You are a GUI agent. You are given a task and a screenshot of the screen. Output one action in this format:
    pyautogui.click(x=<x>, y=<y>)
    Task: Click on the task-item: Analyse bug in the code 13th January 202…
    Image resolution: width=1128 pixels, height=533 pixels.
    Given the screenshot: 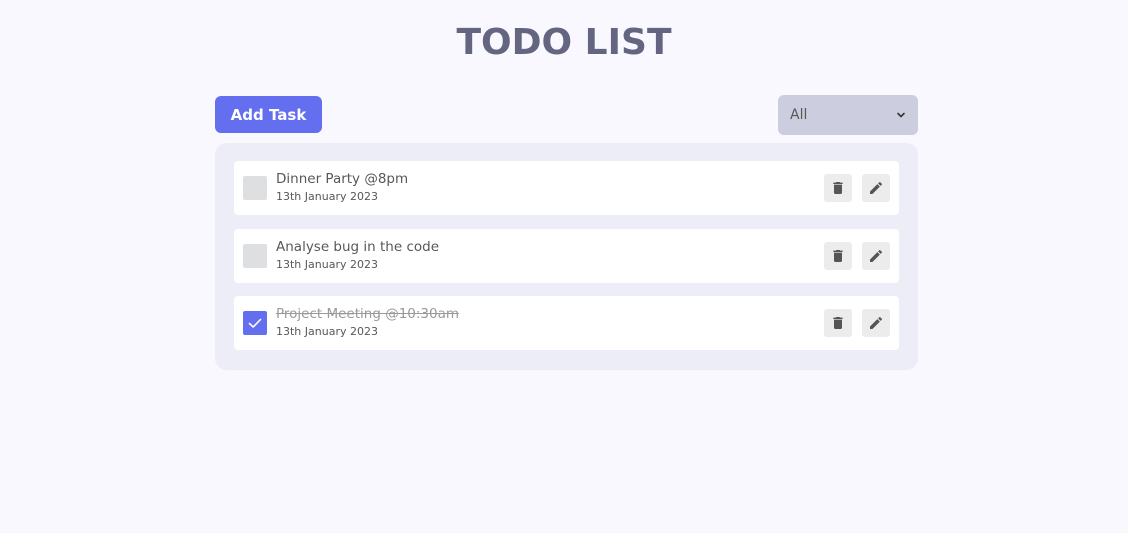 What is the action you would take?
    pyautogui.click(x=566, y=256)
    